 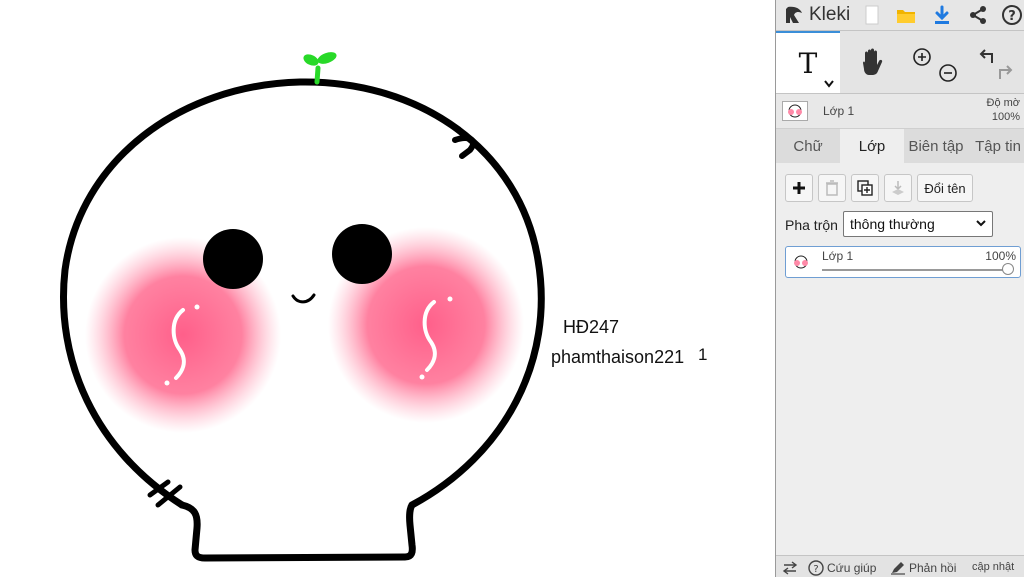 I want to click on update-label: cập nhật, so click(x=993, y=567).